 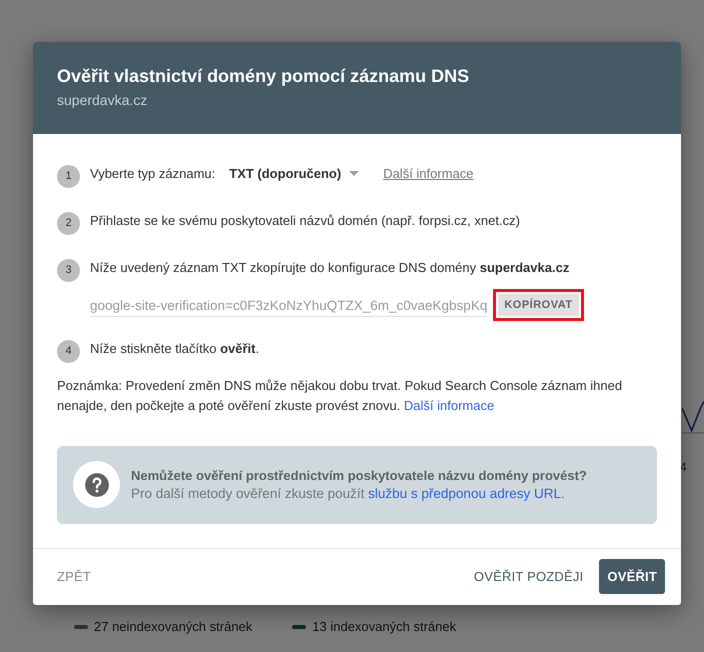 I want to click on help-text: Pro další metody ověření zkuste použít službu s předponou adresy URL., so click(x=348, y=493).